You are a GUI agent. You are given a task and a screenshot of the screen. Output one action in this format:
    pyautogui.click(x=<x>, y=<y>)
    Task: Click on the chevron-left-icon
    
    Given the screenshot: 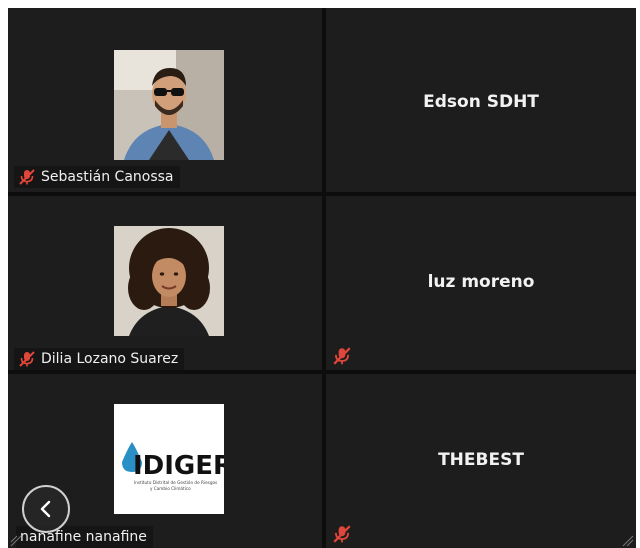 What is the action you would take?
    pyautogui.click(x=45, y=509)
    